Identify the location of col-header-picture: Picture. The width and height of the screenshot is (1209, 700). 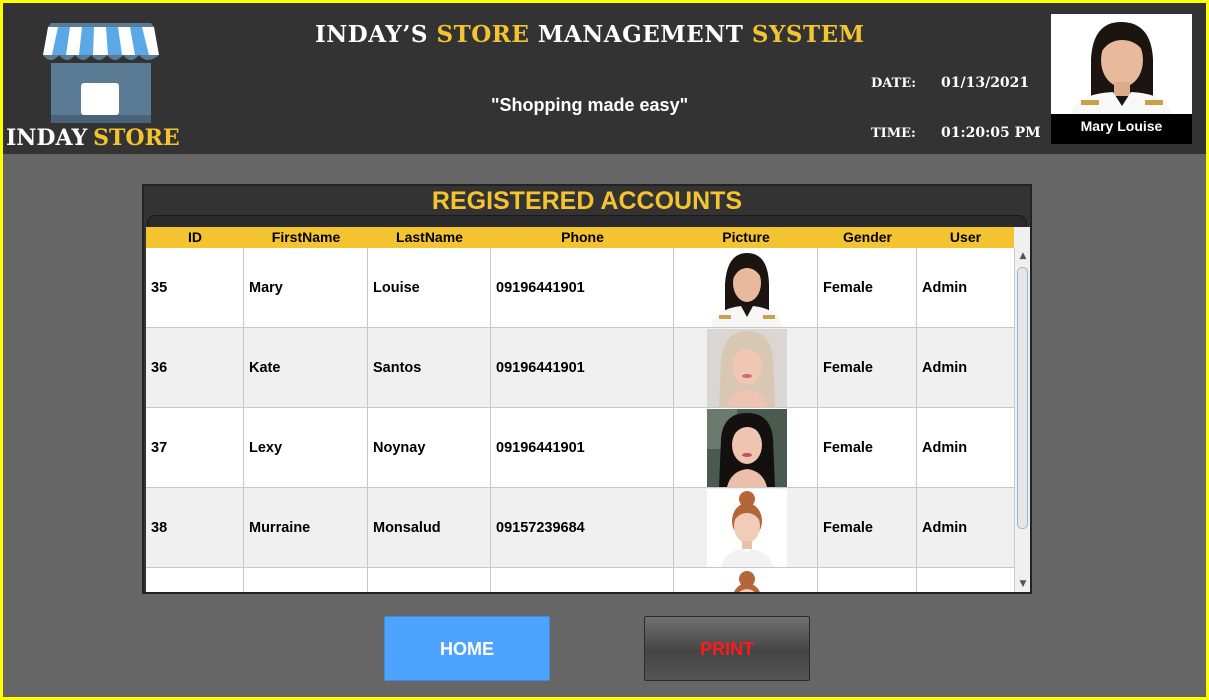
(746, 237).